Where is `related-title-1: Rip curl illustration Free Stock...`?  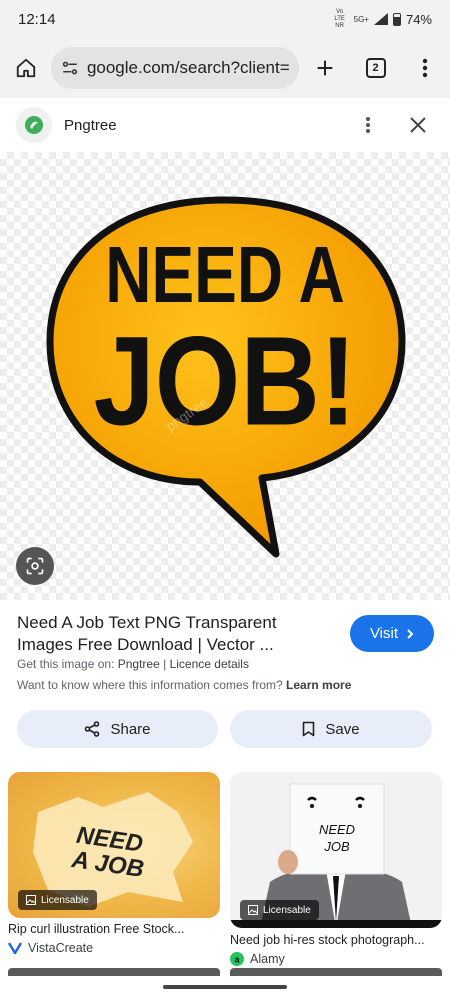
related-title-1: Rip curl illustration Free Stock... is located at coordinates (114, 929).